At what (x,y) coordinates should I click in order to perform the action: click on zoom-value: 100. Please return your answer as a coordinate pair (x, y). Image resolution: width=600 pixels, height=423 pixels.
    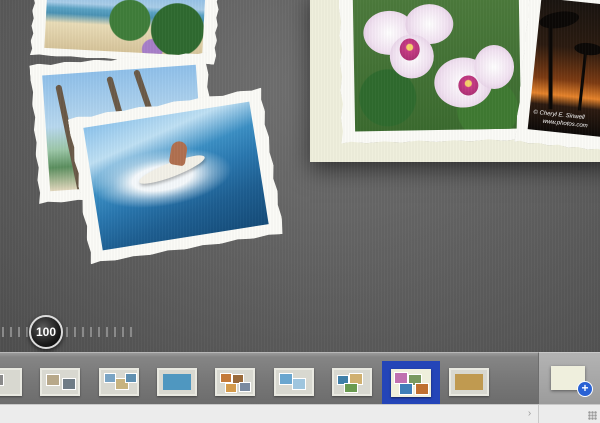
    Looking at the image, I should click on (46, 332).